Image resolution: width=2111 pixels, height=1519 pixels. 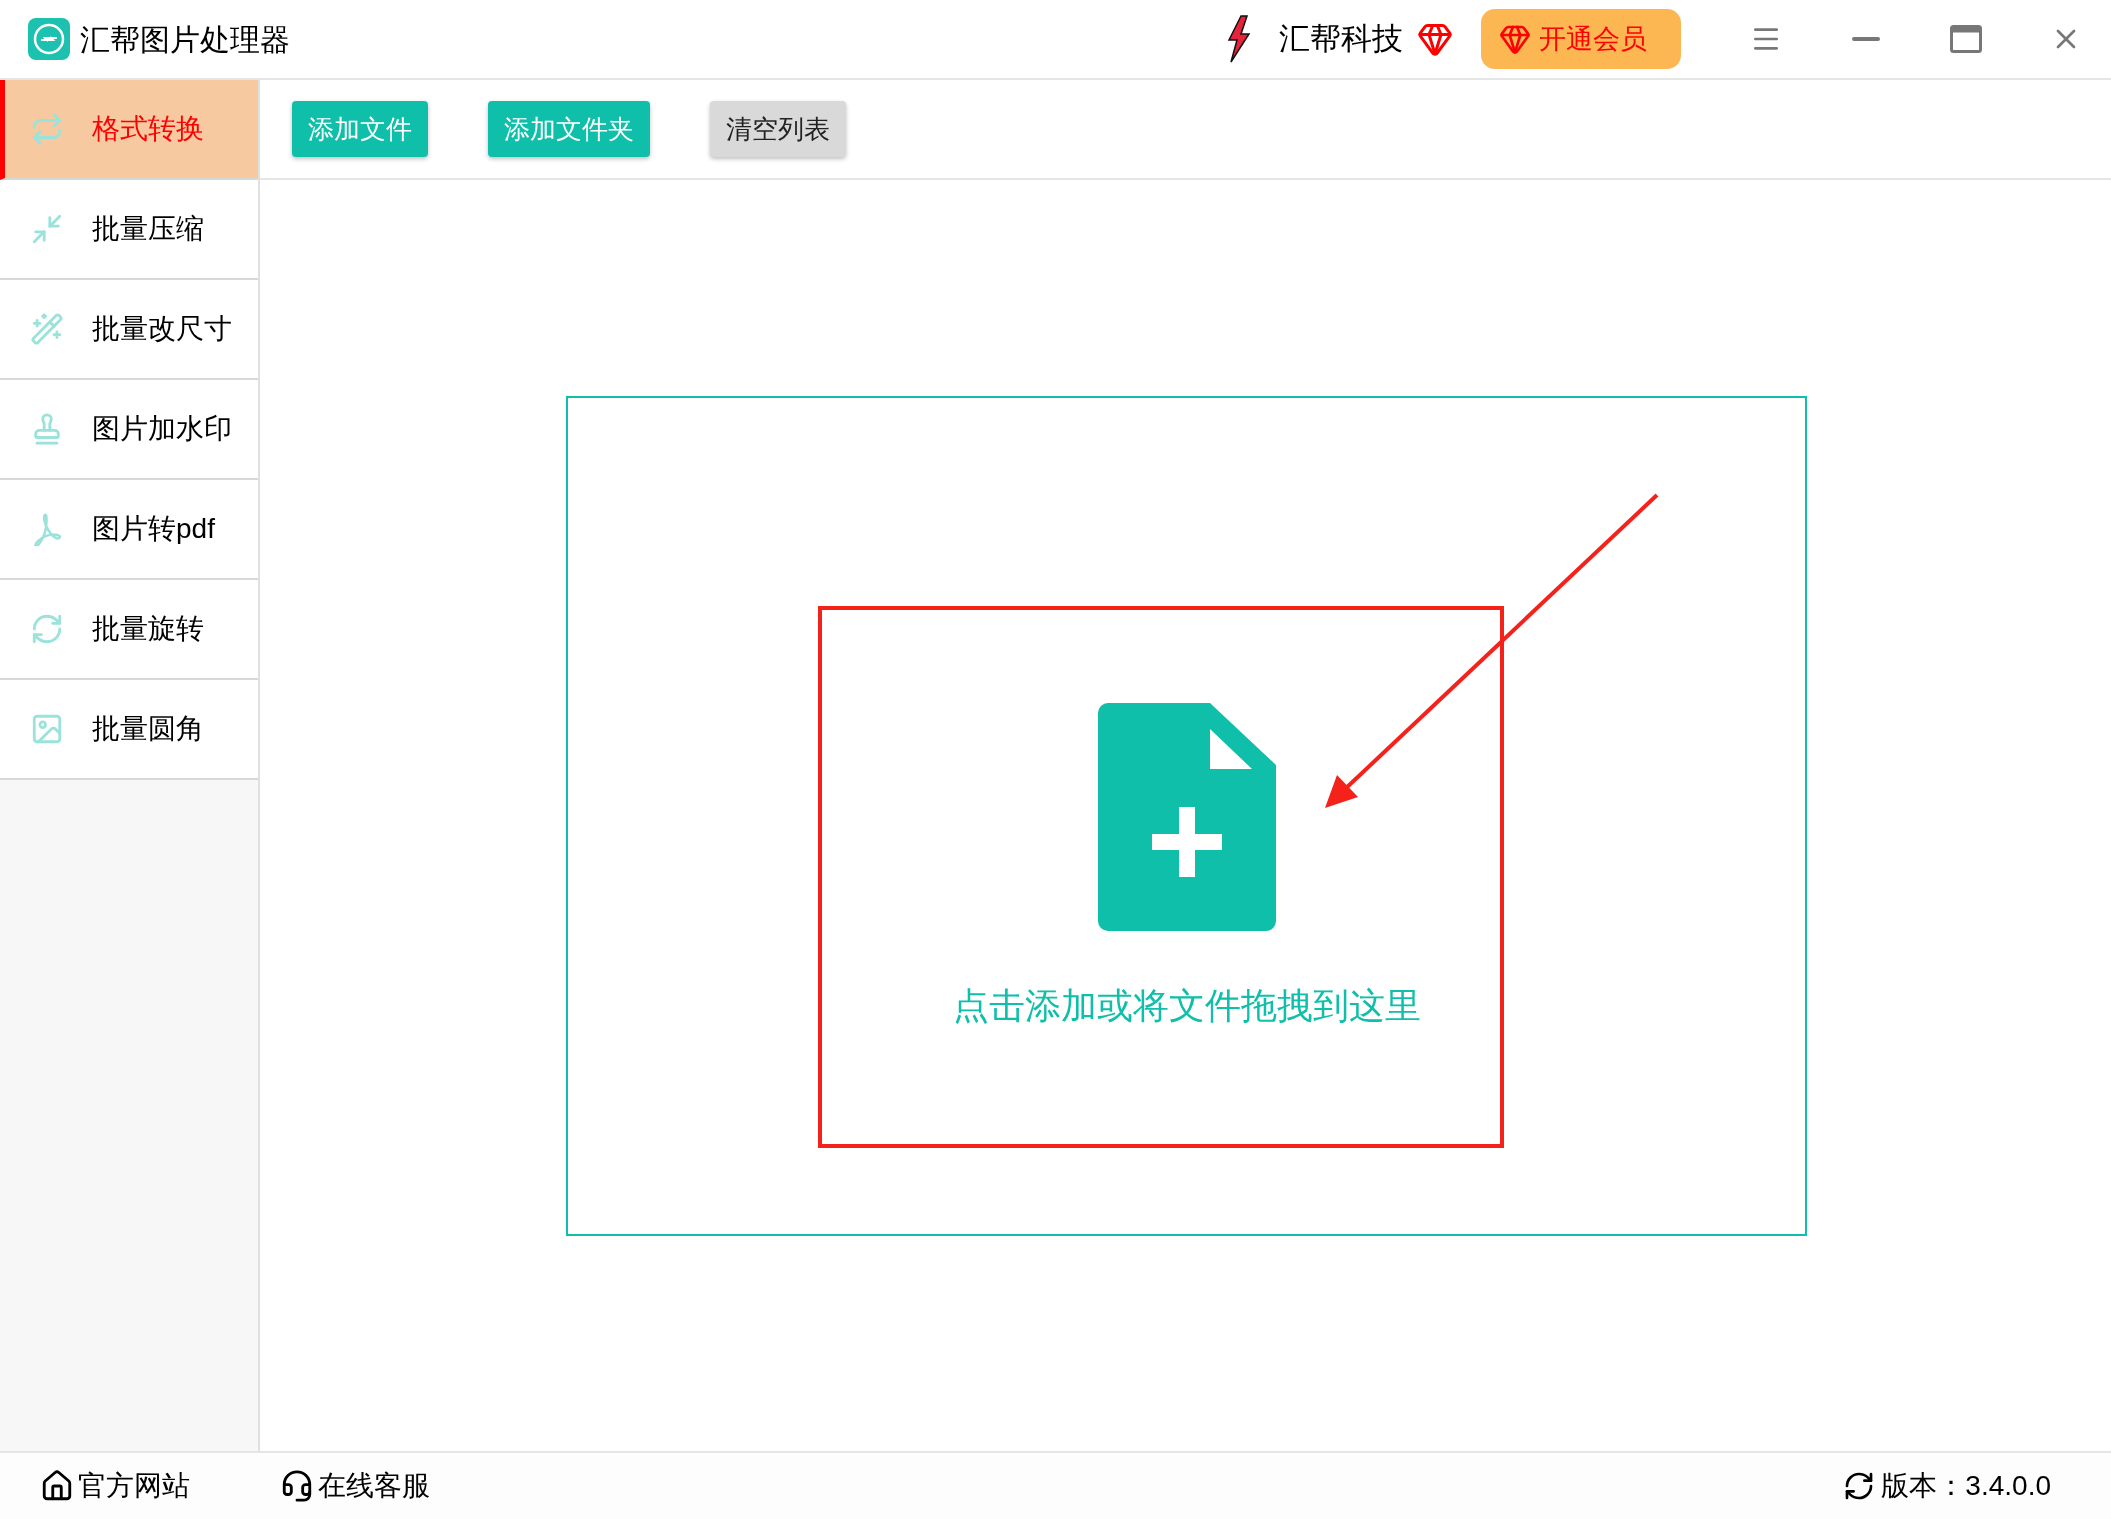 What do you see at coordinates (129, 330) in the screenshot?
I see `sidebar-item: 批量改尺寸` at bounding box center [129, 330].